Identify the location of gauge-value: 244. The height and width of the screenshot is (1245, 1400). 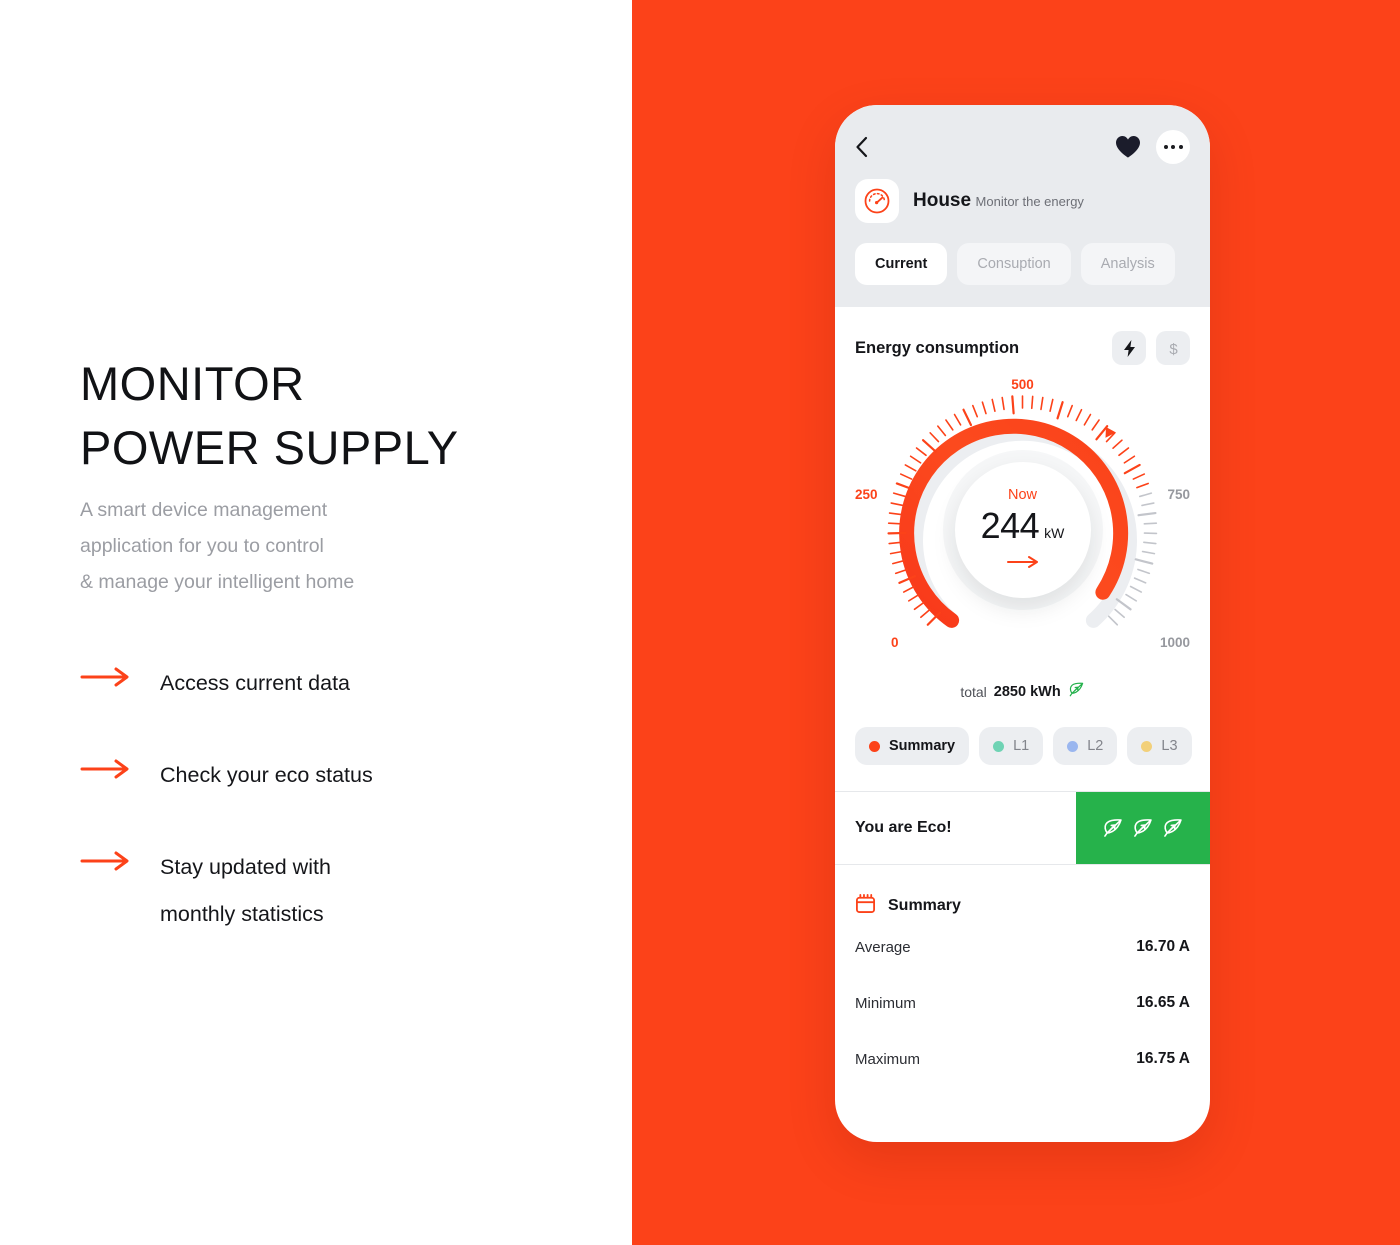
(1010, 525).